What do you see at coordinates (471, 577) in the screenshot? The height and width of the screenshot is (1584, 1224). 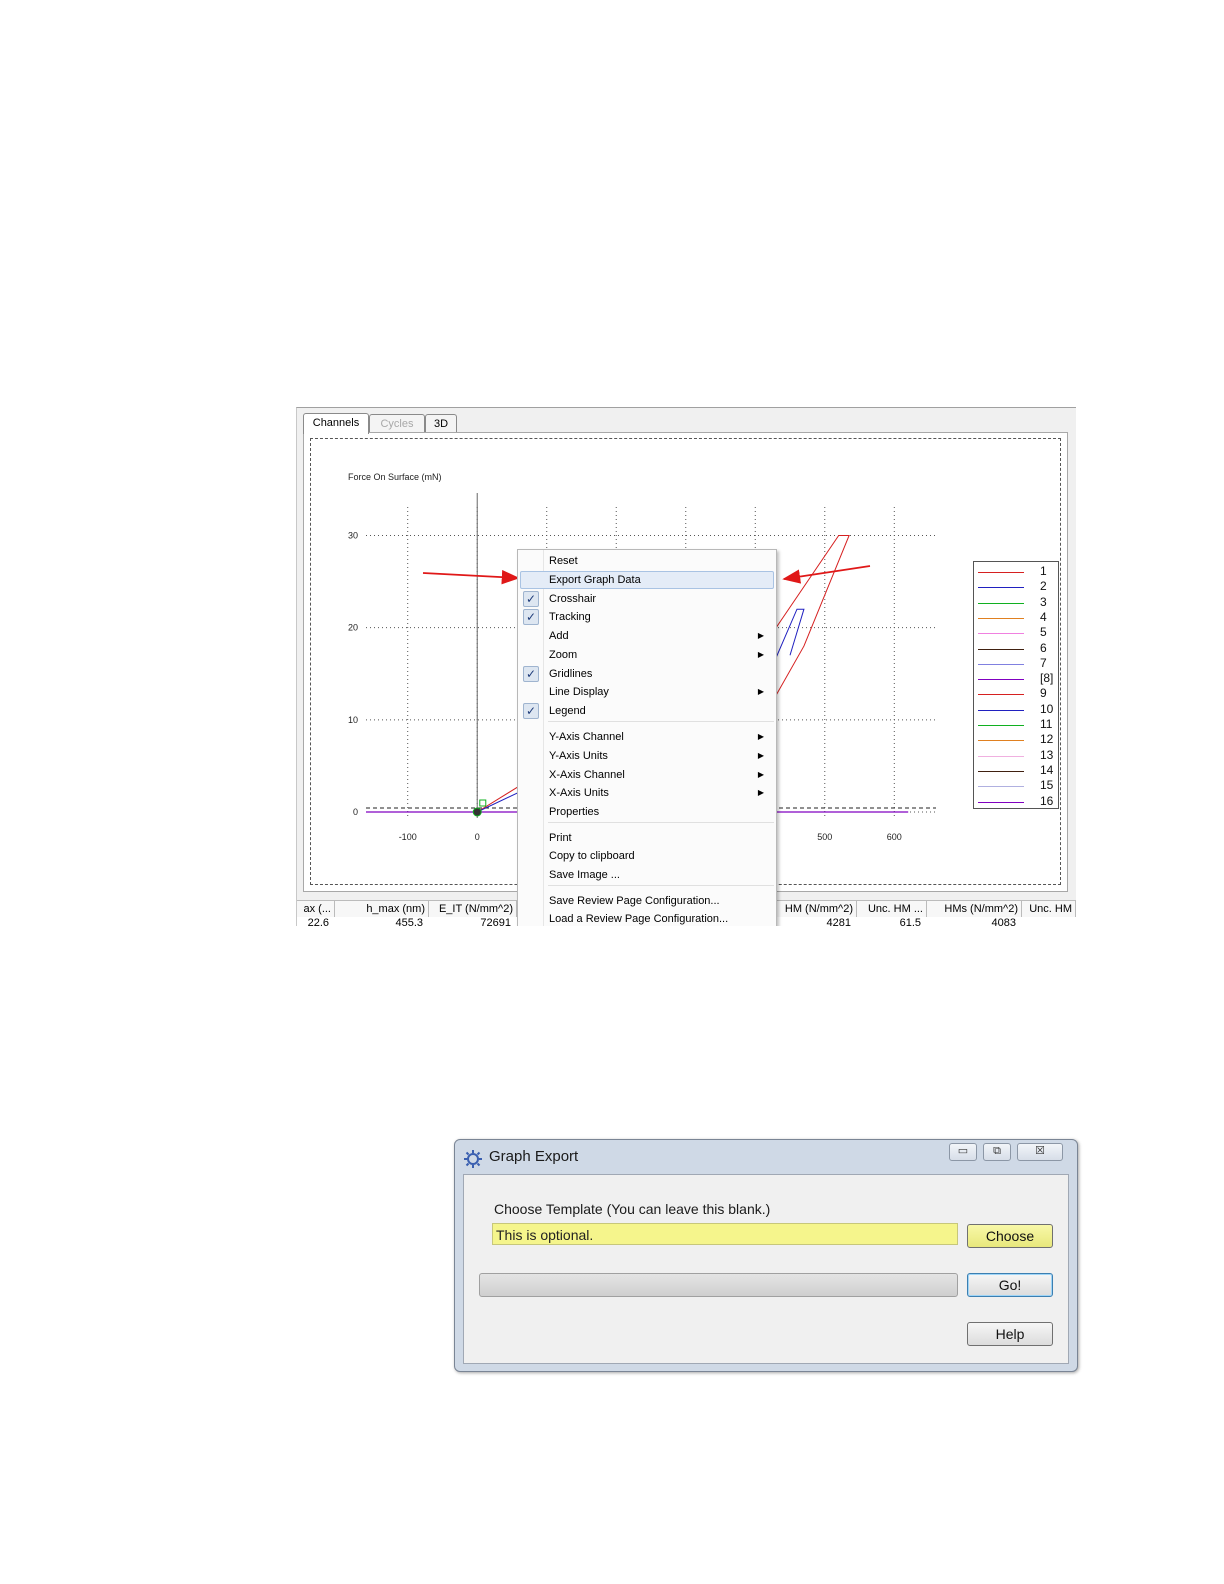 I see `arrow-left` at bounding box center [471, 577].